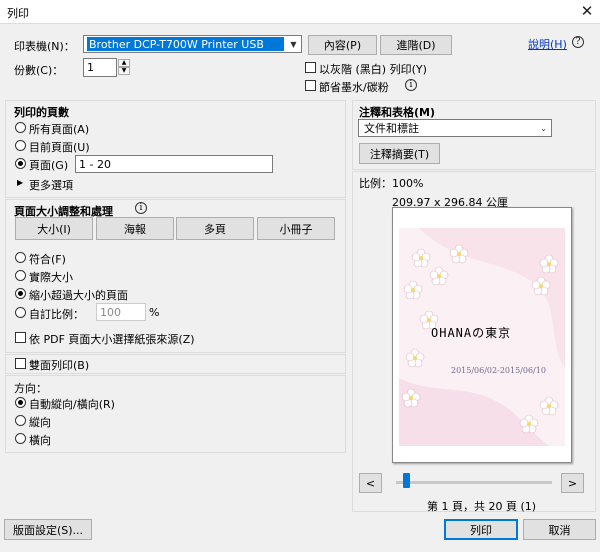 This screenshot has width=600, height=552. Describe the element at coordinates (482, 506) in the screenshot. I see `page-status: 第 1 頁，共 20 頁 (1)` at that location.